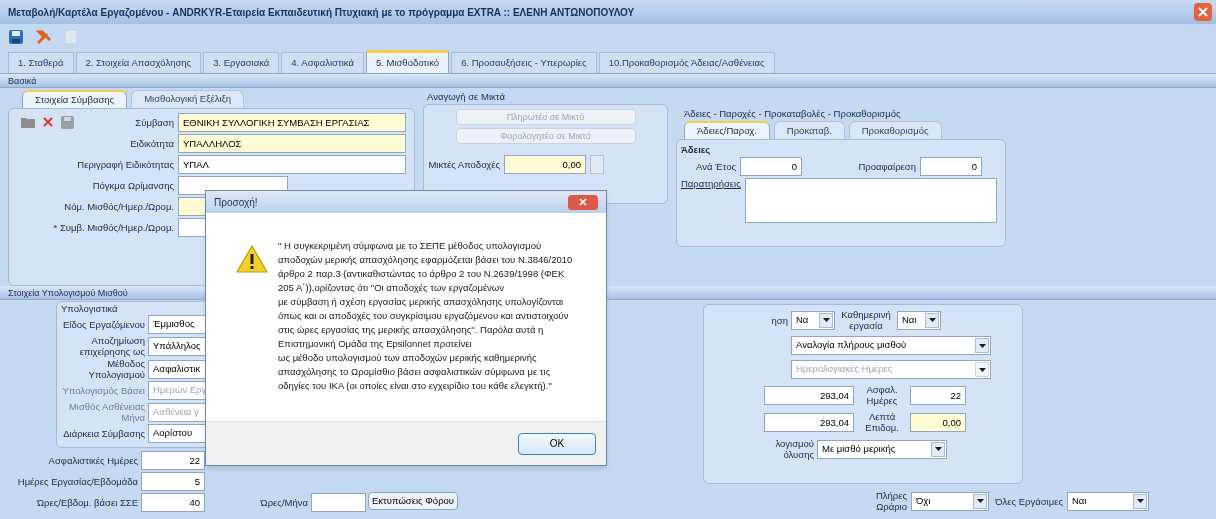 The width and height of the screenshot is (1216, 519). I want to click on input-field, so click(338, 502).